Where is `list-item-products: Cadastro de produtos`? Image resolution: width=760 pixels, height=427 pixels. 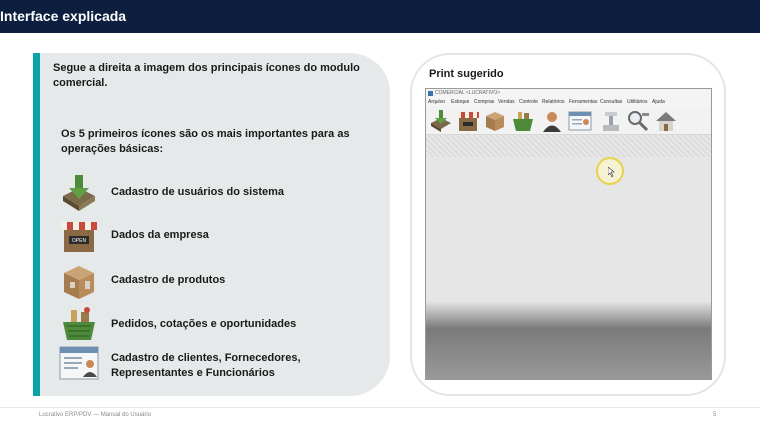
list-item-products: Cadastro de produtos is located at coordinates (217, 281).